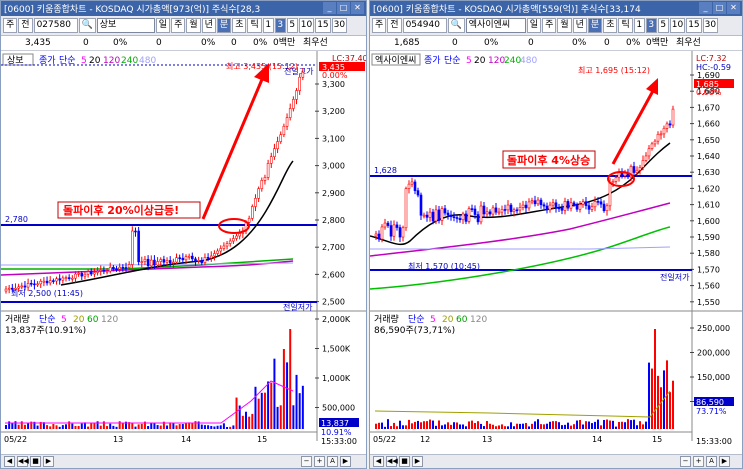 This screenshot has height=469, width=743. Describe the element at coordinates (109, 320) in the screenshot. I see `svg-text: 120` at that location.